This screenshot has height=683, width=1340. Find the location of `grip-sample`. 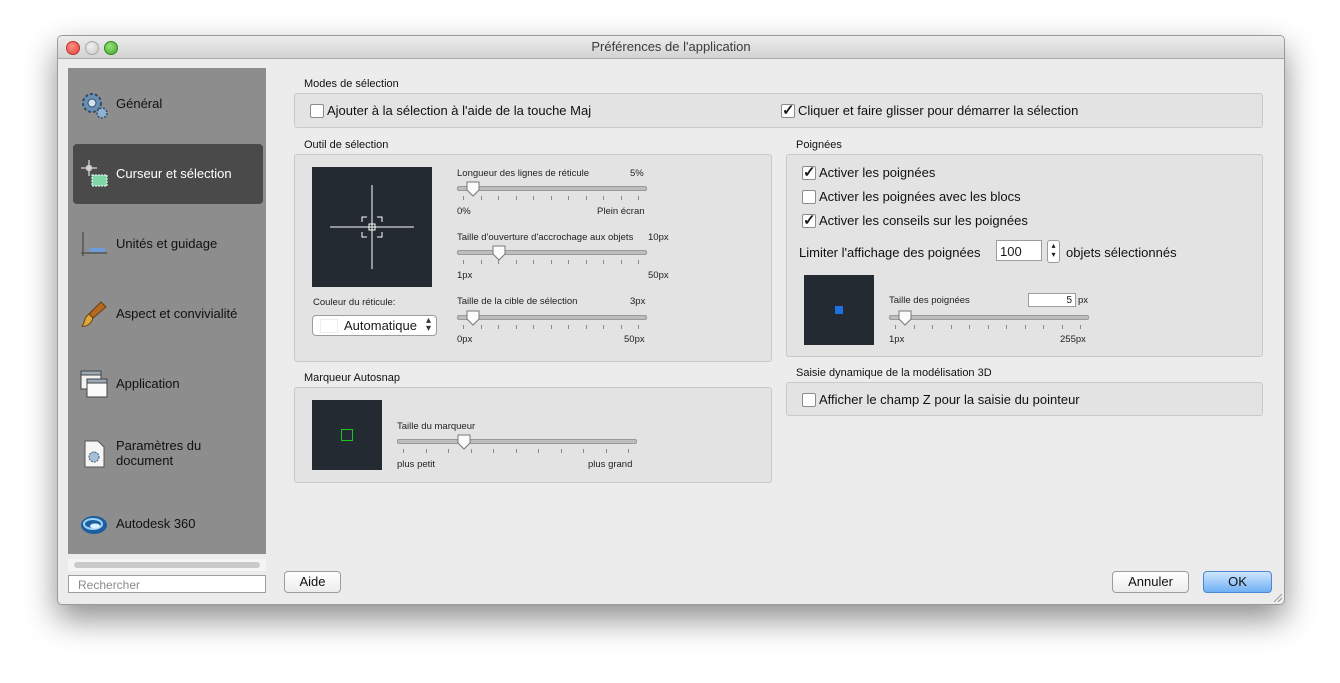

grip-sample is located at coordinates (839, 310).